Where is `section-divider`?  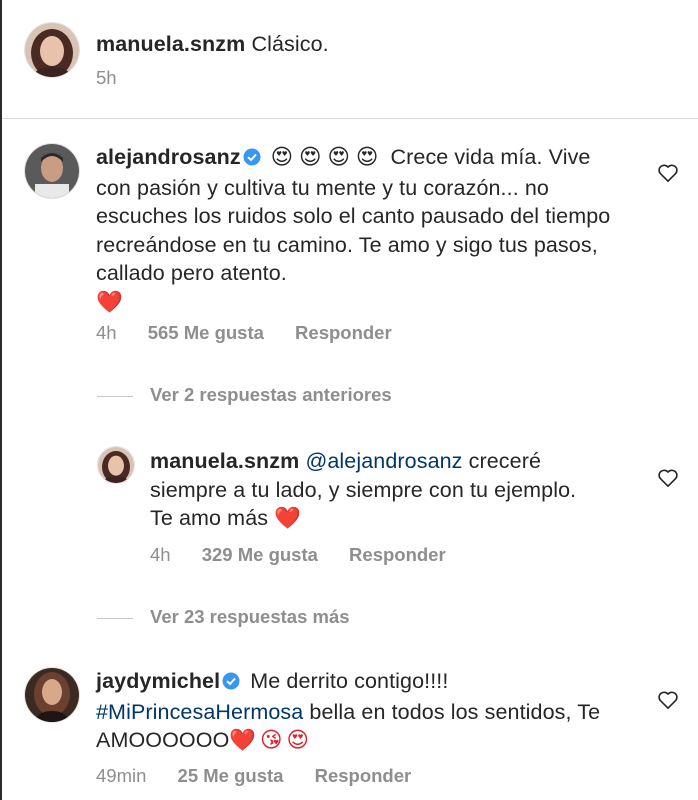 section-divider is located at coordinates (350, 118).